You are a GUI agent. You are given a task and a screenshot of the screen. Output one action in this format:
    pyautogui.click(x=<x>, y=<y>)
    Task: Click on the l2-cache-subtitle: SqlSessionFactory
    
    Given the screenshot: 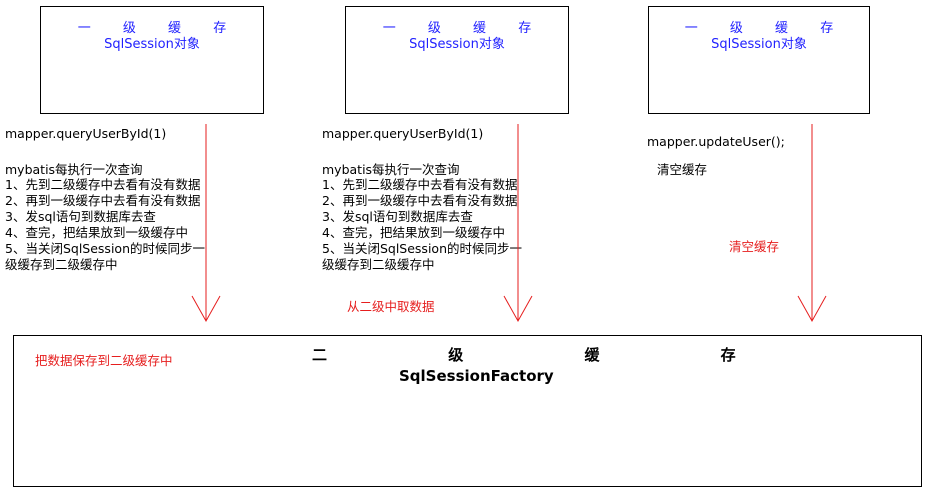 What is the action you would take?
    pyautogui.click(x=476, y=376)
    